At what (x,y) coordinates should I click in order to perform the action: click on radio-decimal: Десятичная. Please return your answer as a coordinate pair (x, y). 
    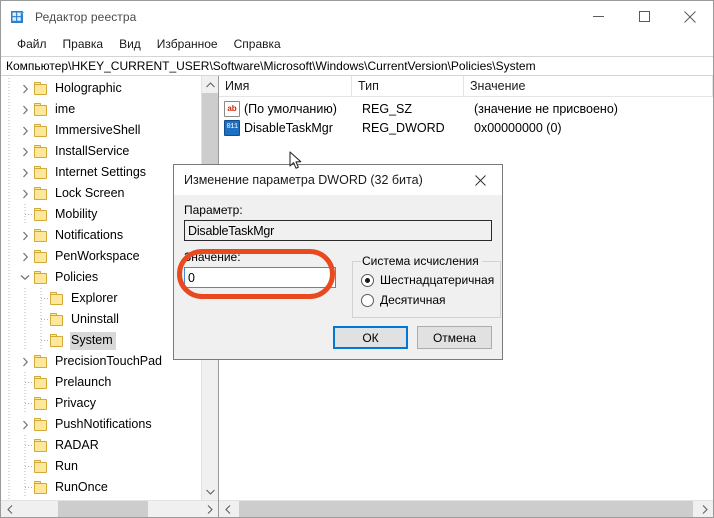
    Looking at the image, I should click on (427, 300).